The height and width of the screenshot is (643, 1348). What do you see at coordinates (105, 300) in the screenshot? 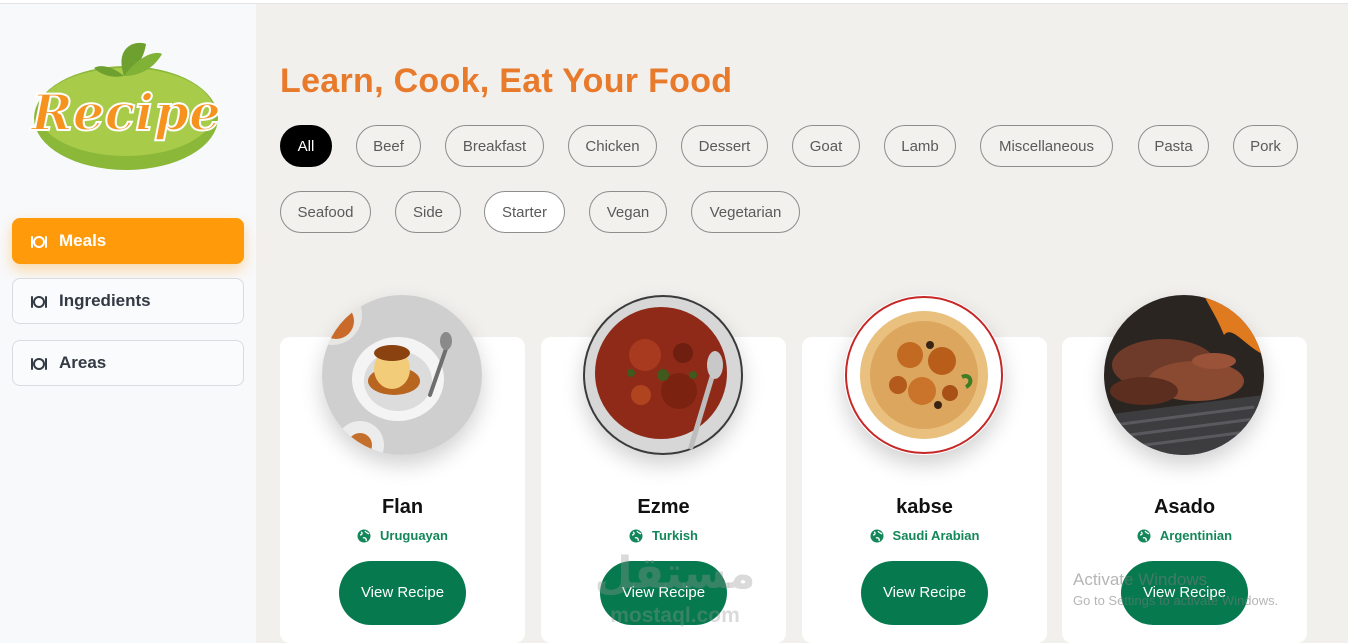
I see `nav-ingredients-label: Ingredients` at bounding box center [105, 300].